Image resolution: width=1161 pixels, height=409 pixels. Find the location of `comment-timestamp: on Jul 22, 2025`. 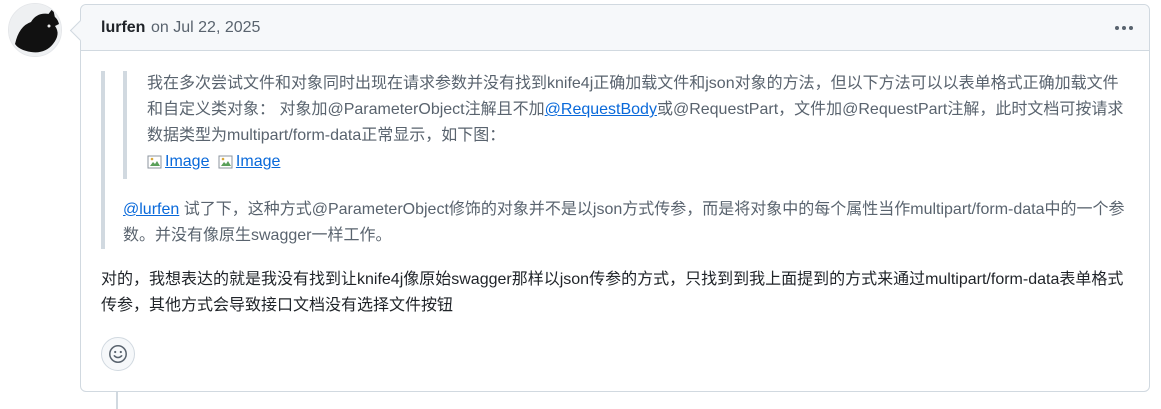

comment-timestamp: on Jul 22, 2025 is located at coordinates (205, 28).